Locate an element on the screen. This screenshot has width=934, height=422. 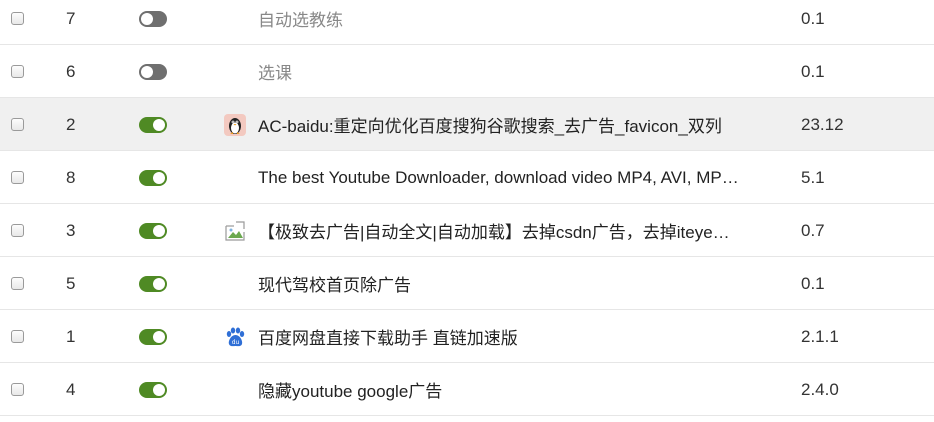
script-order: 4 is located at coordinates (71, 389).